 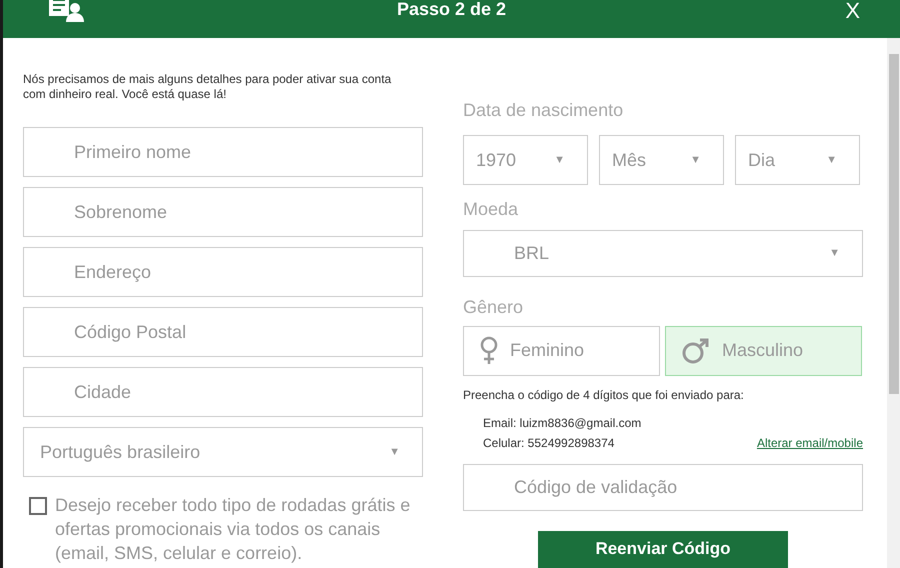 I want to click on text-field: Código Postal, so click(x=223, y=332).